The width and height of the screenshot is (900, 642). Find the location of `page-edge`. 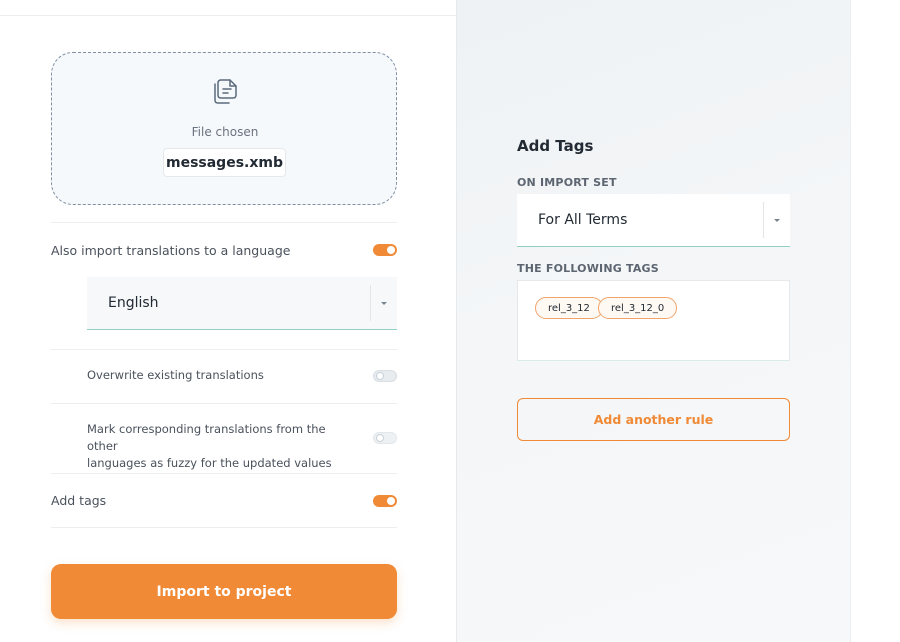

page-edge is located at coordinates (875, 321).